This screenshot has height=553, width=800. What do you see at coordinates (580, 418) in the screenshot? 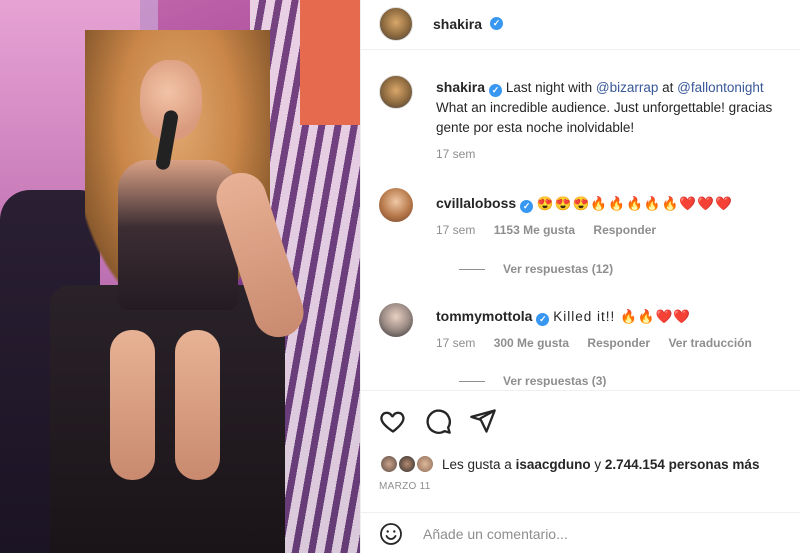
I see `action-bar` at bounding box center [580, 418].